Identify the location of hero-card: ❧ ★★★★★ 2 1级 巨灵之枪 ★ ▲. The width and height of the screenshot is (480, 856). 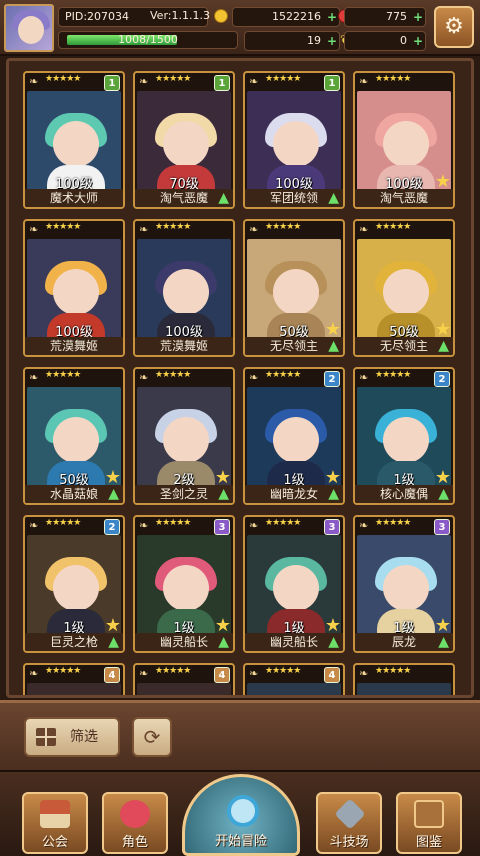
(74, 584).